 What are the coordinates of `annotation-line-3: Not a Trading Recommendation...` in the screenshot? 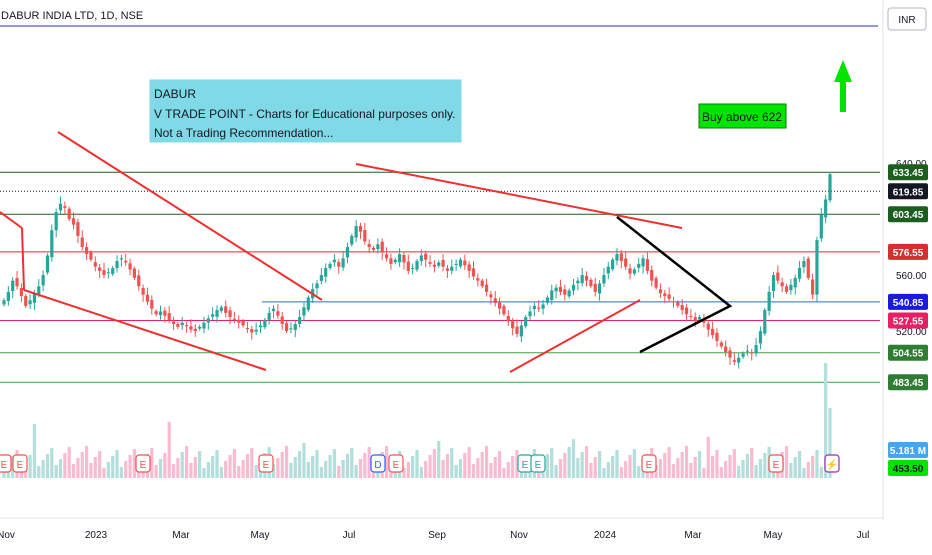 It's located at (243, 133).